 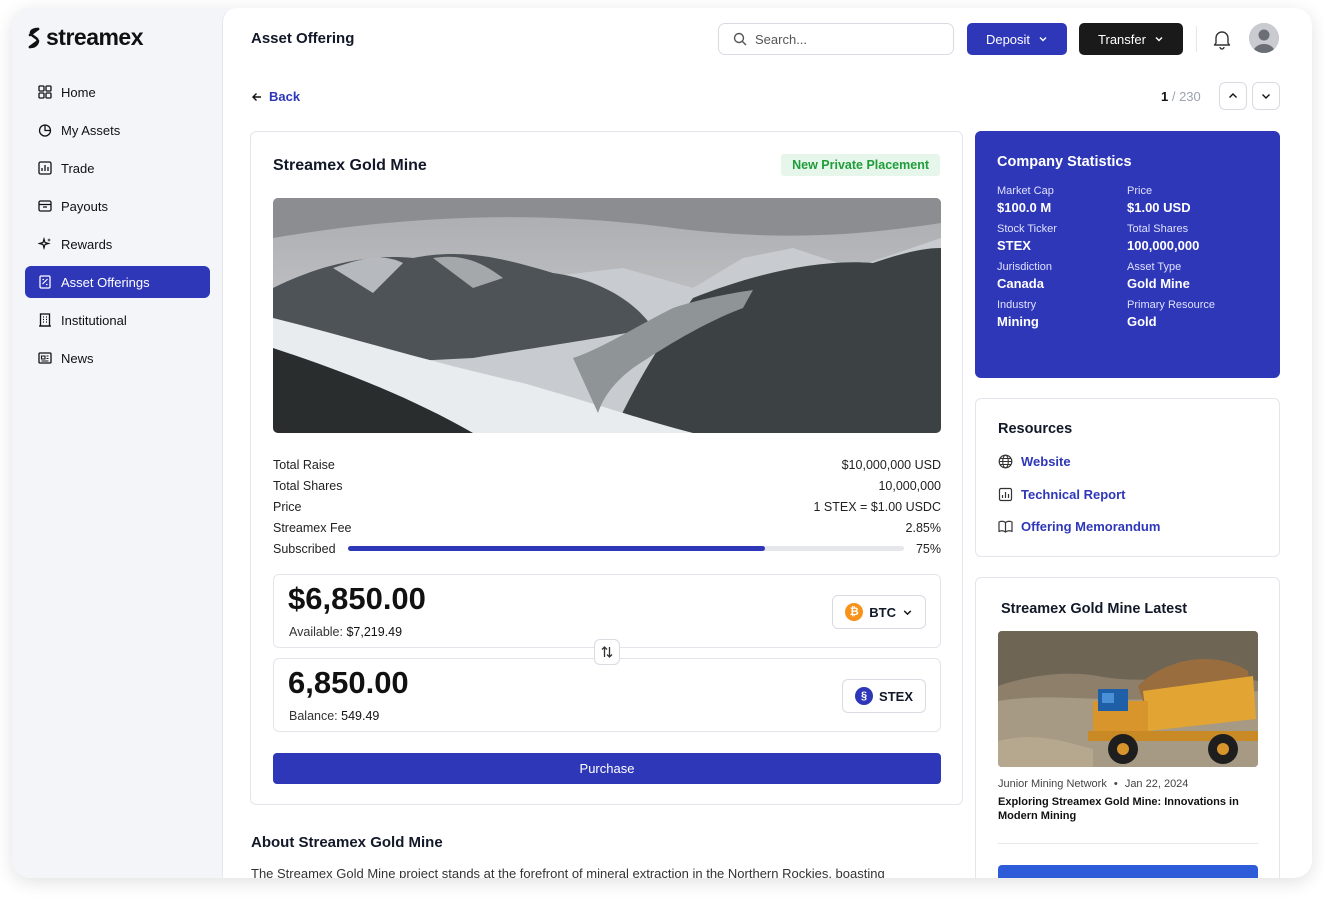 What do you see at coordinates (607, 611) in the screenshot?
I see `pay-amount-box: $6,850.00 Available: $7,219.49 ₿ BTC` at bounding box center [607, 611].